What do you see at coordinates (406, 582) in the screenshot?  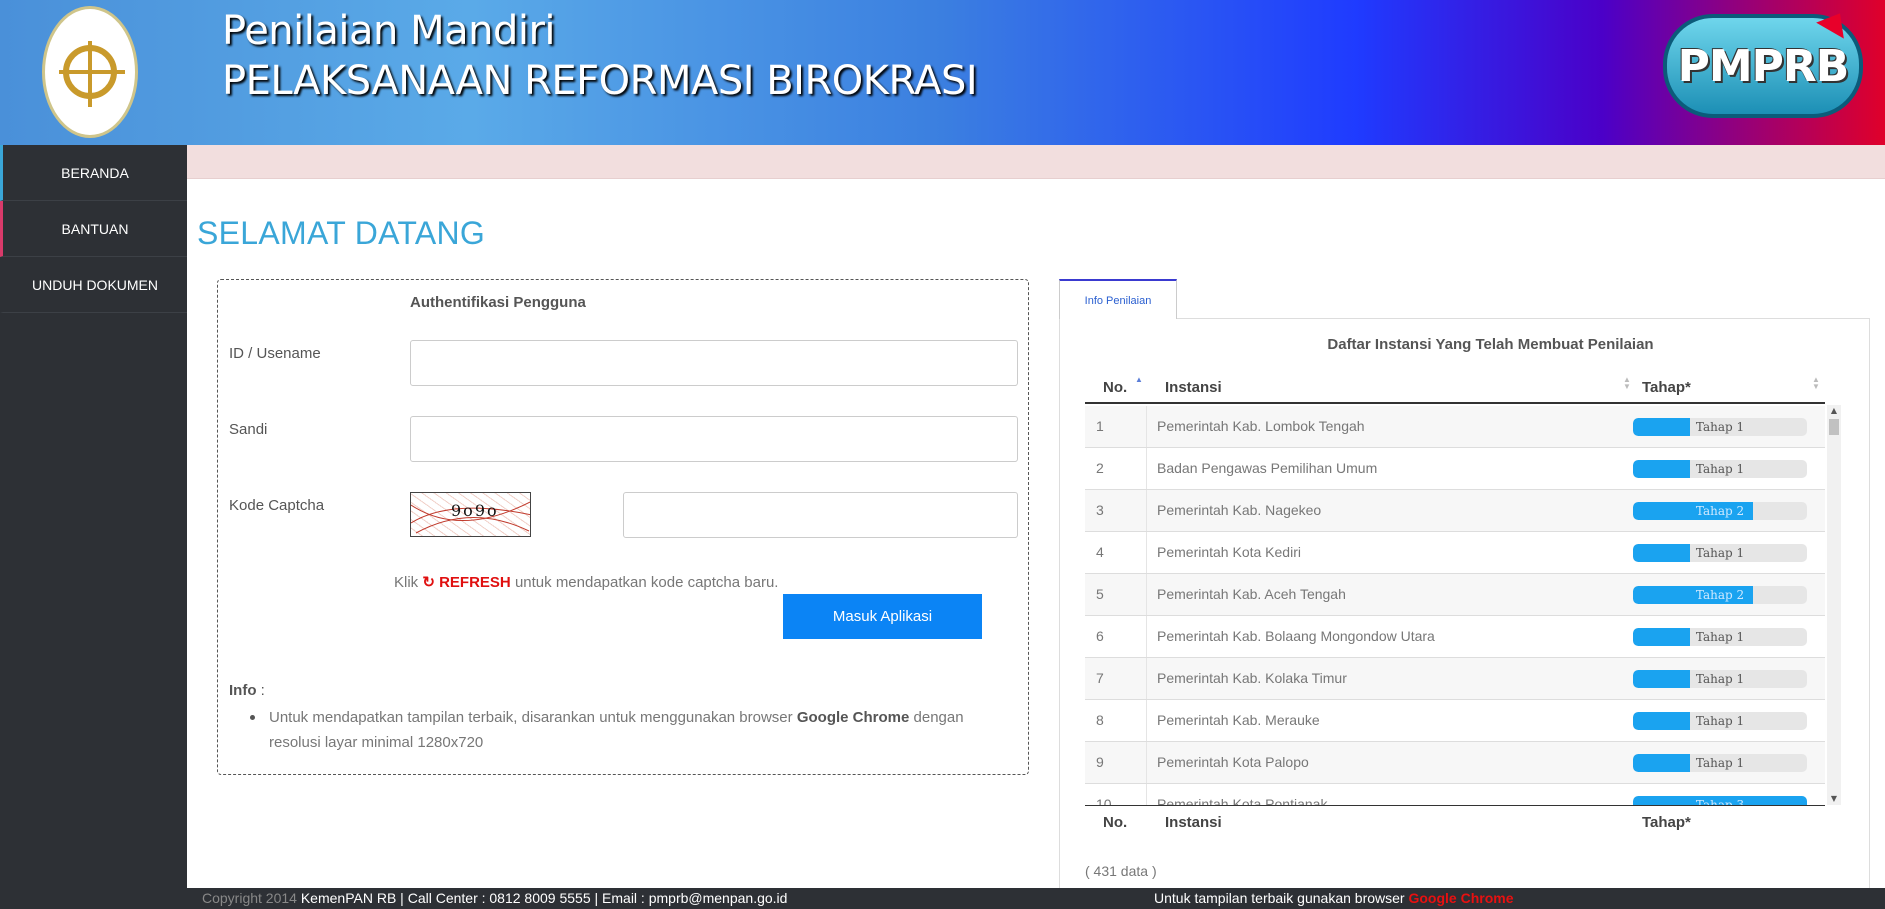 I see `refresh-prefix: Klik` at bounding box center [406, 582].